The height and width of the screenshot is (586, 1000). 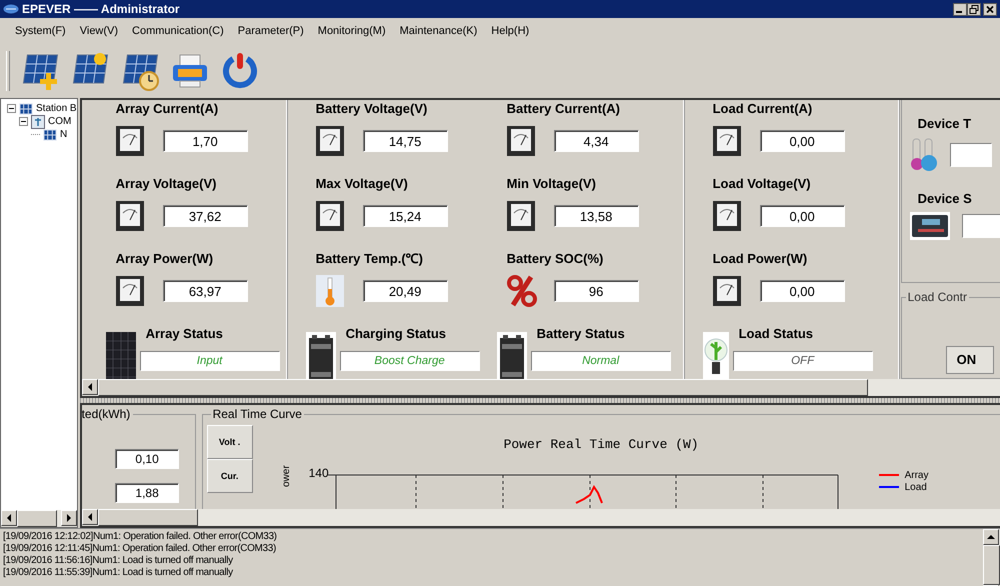 What do you see at coordinates (410, 361) in the screenshot?
I see `status-field: Boost Charge` at bounding box center [410, 361].